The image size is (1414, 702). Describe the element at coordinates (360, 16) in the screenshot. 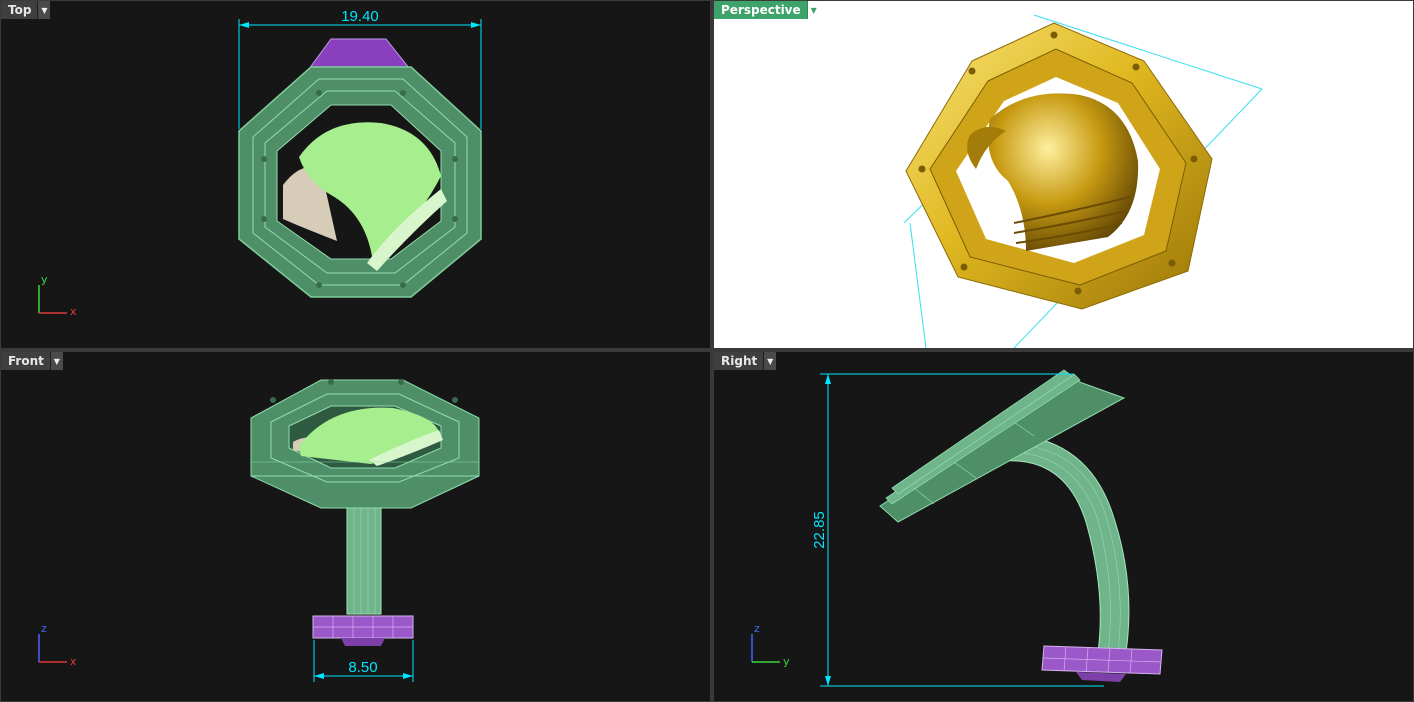

I see `dimension-label: 19.40` at that location.